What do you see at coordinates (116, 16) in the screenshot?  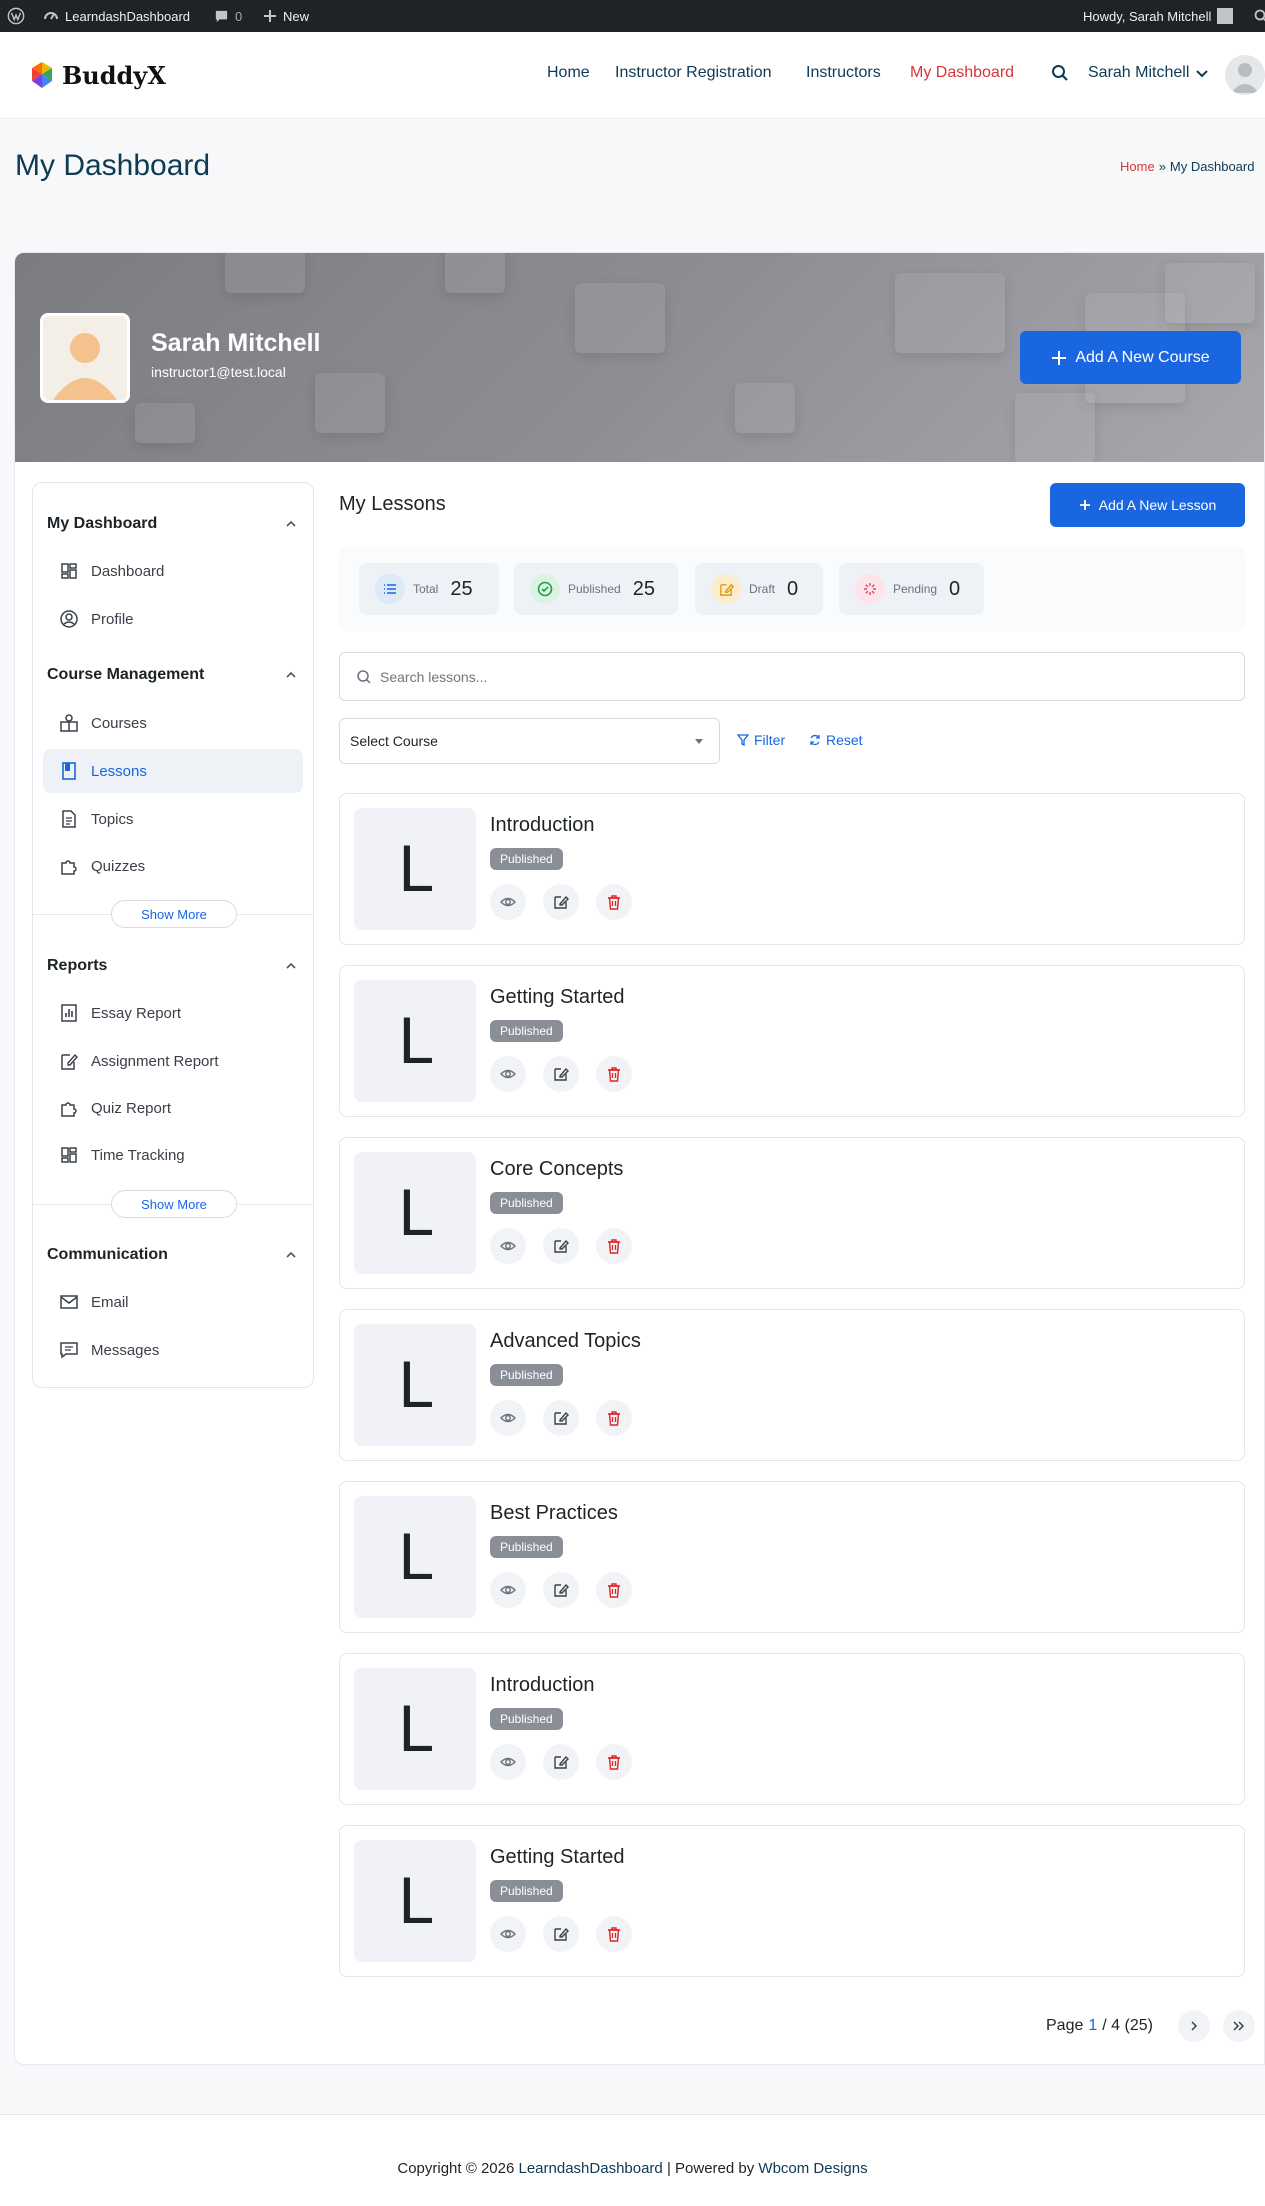 I see `admin-site-link: LearndashDashboard` at bounding box center [116, 16].